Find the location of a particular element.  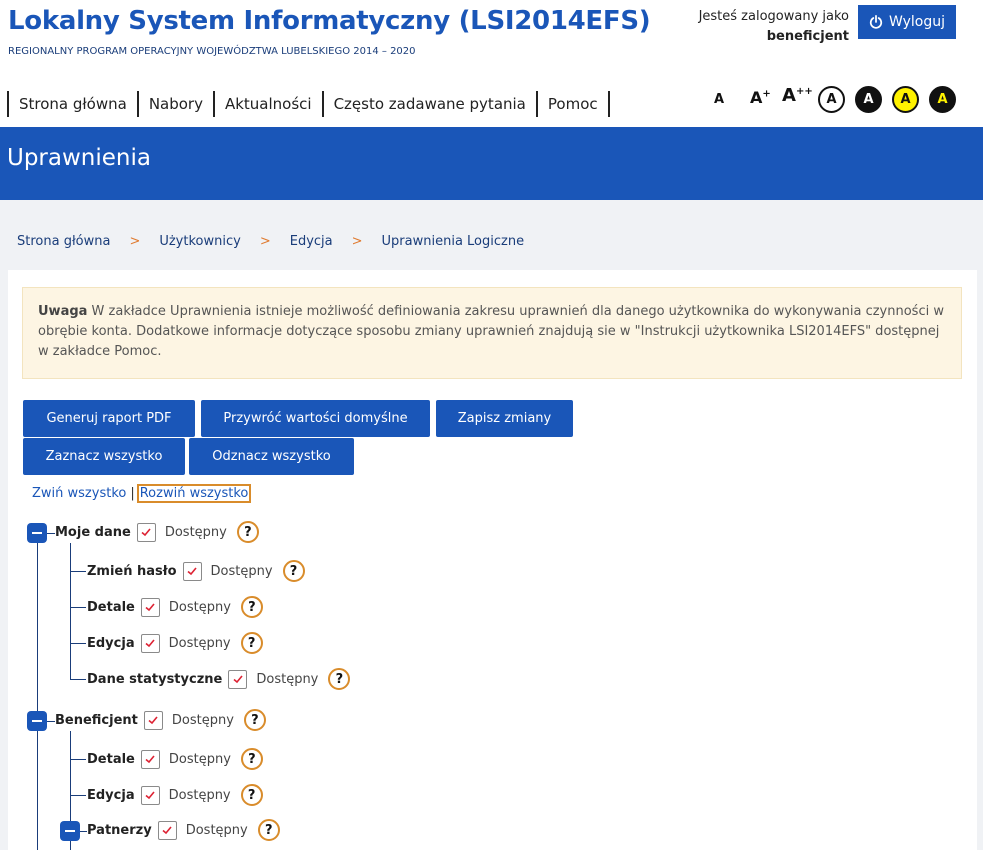

power-icon is located at coordinates (876, 22).